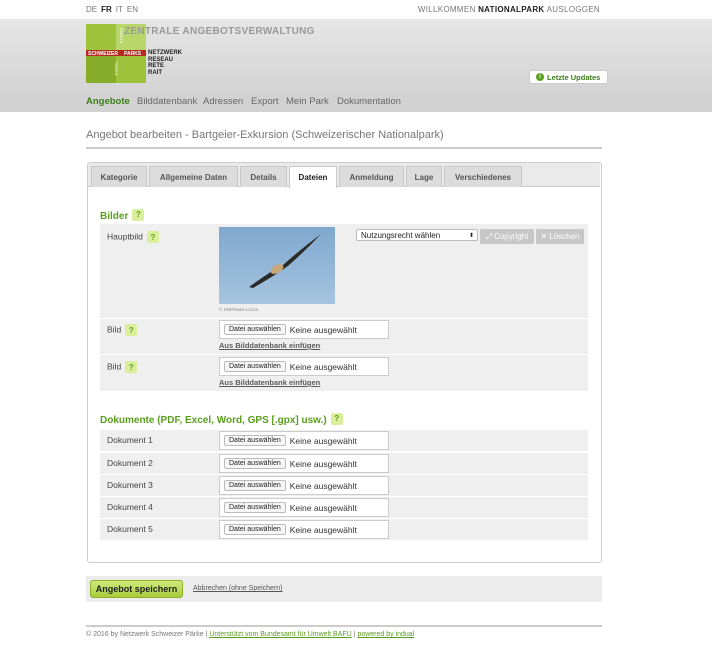  I want to click on lang-it: IT, so click(119, 9).